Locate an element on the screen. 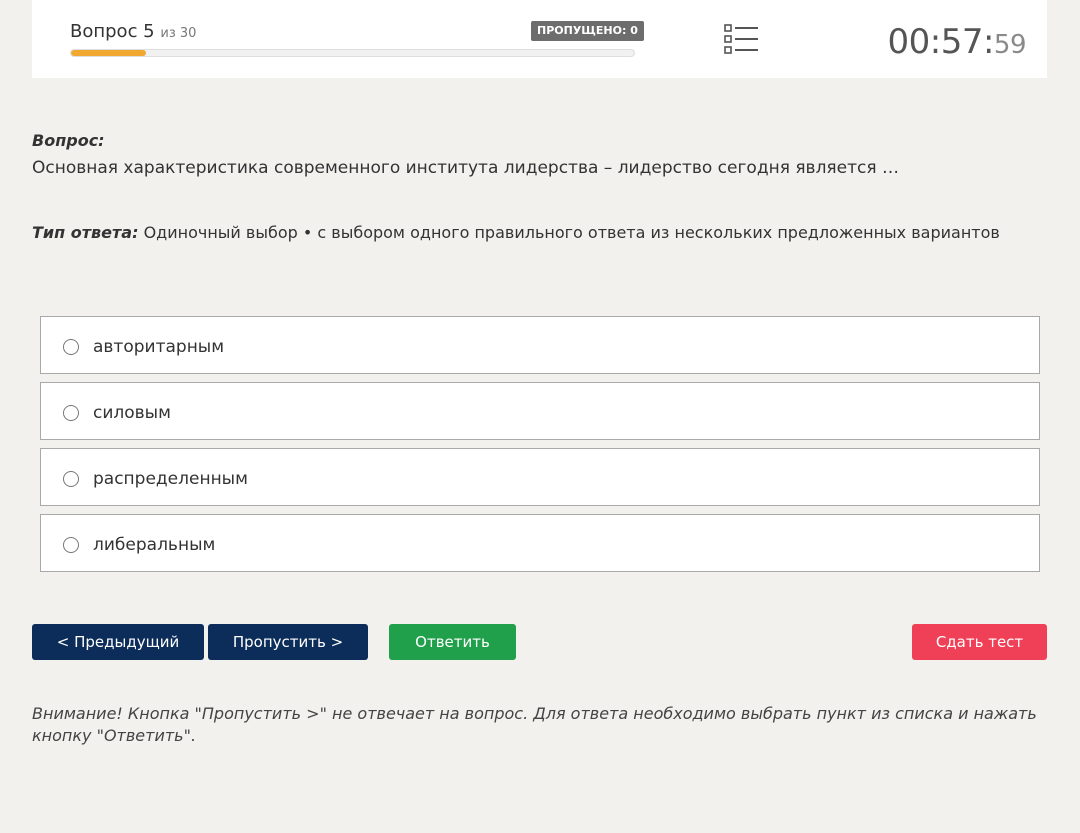 Image resolution: width=1080 pixels, height=833 pixels. answer-option: либеральным is located at coordinates (540, 543).